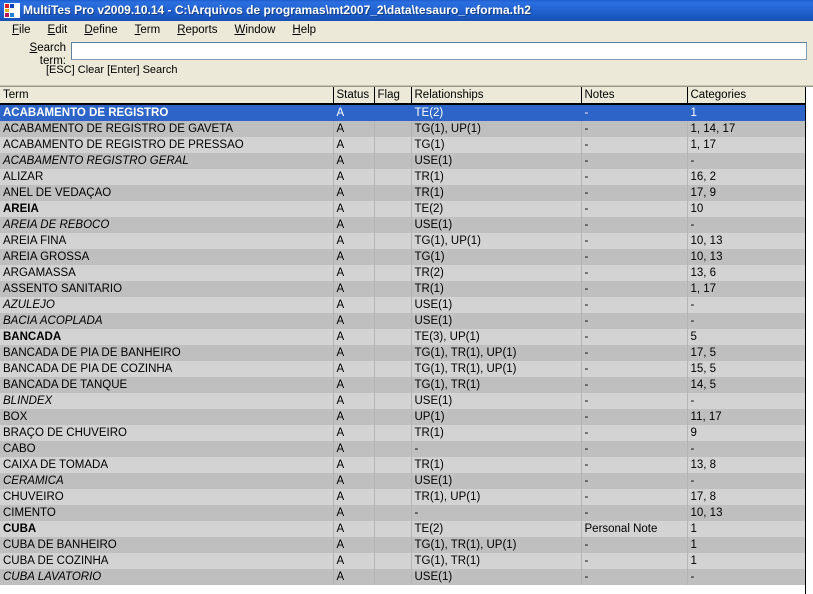 Image resolution: width=813 pixels, height=594 pixels. Describe the element at coordinates (167, 433) in the screenshot. I see `cell-term: BRAÇO DE CHUVEIRO` at that location.